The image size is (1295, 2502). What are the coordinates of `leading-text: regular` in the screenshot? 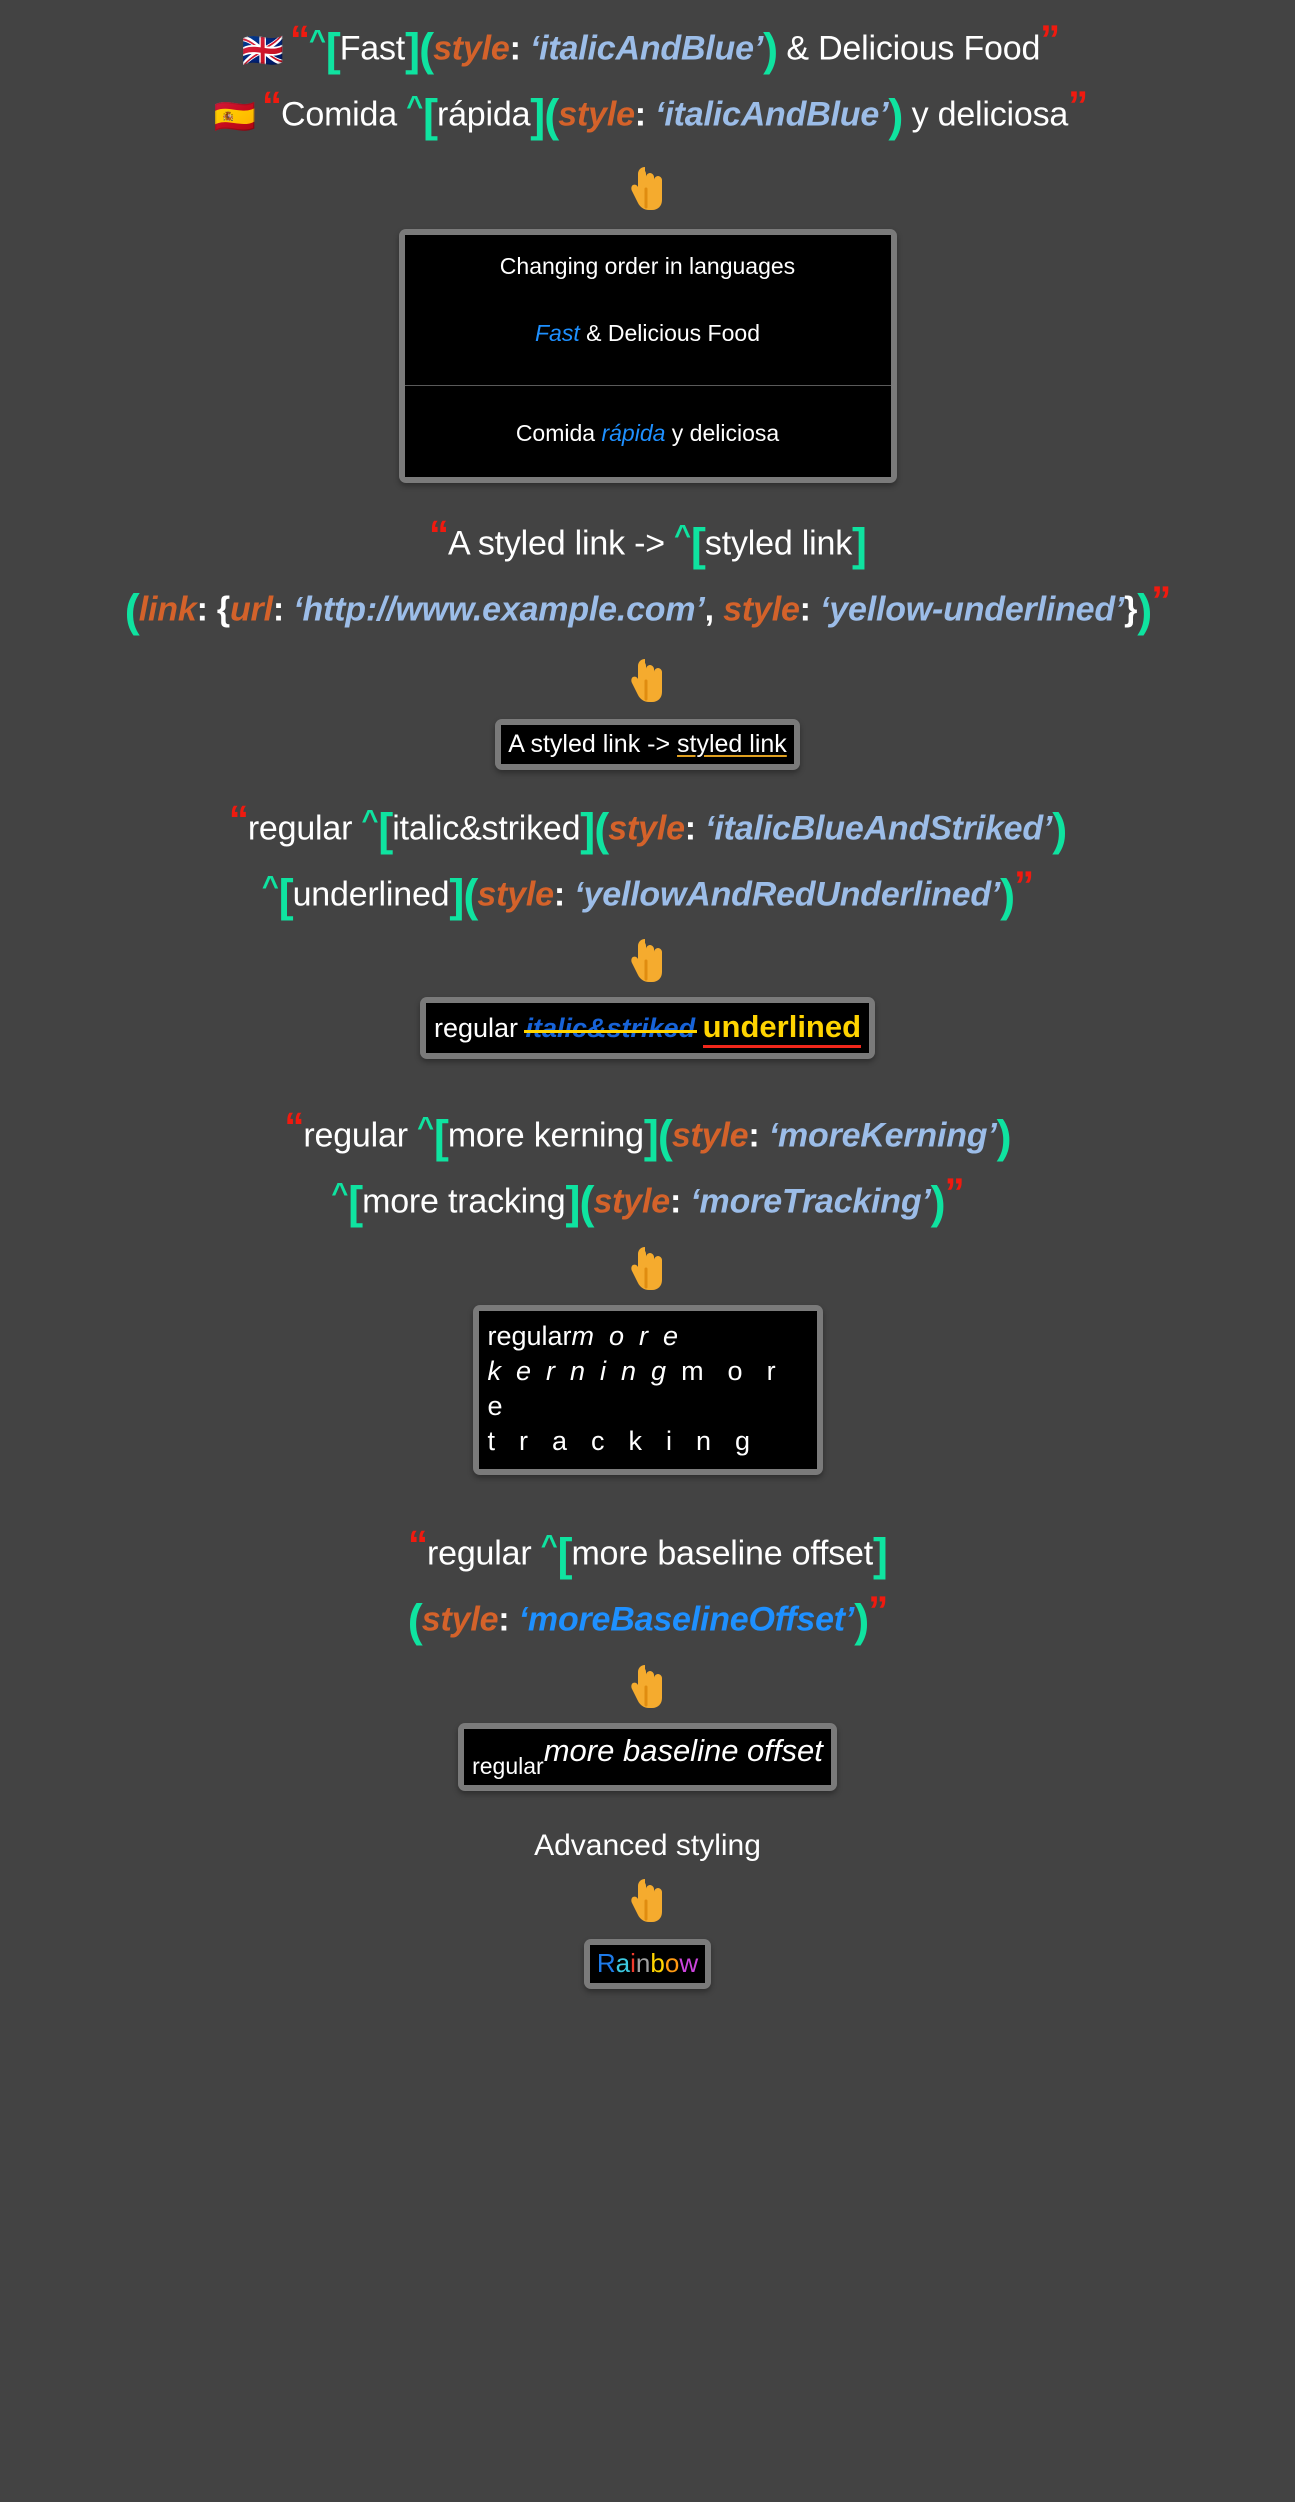 It's located at (360, 1135).